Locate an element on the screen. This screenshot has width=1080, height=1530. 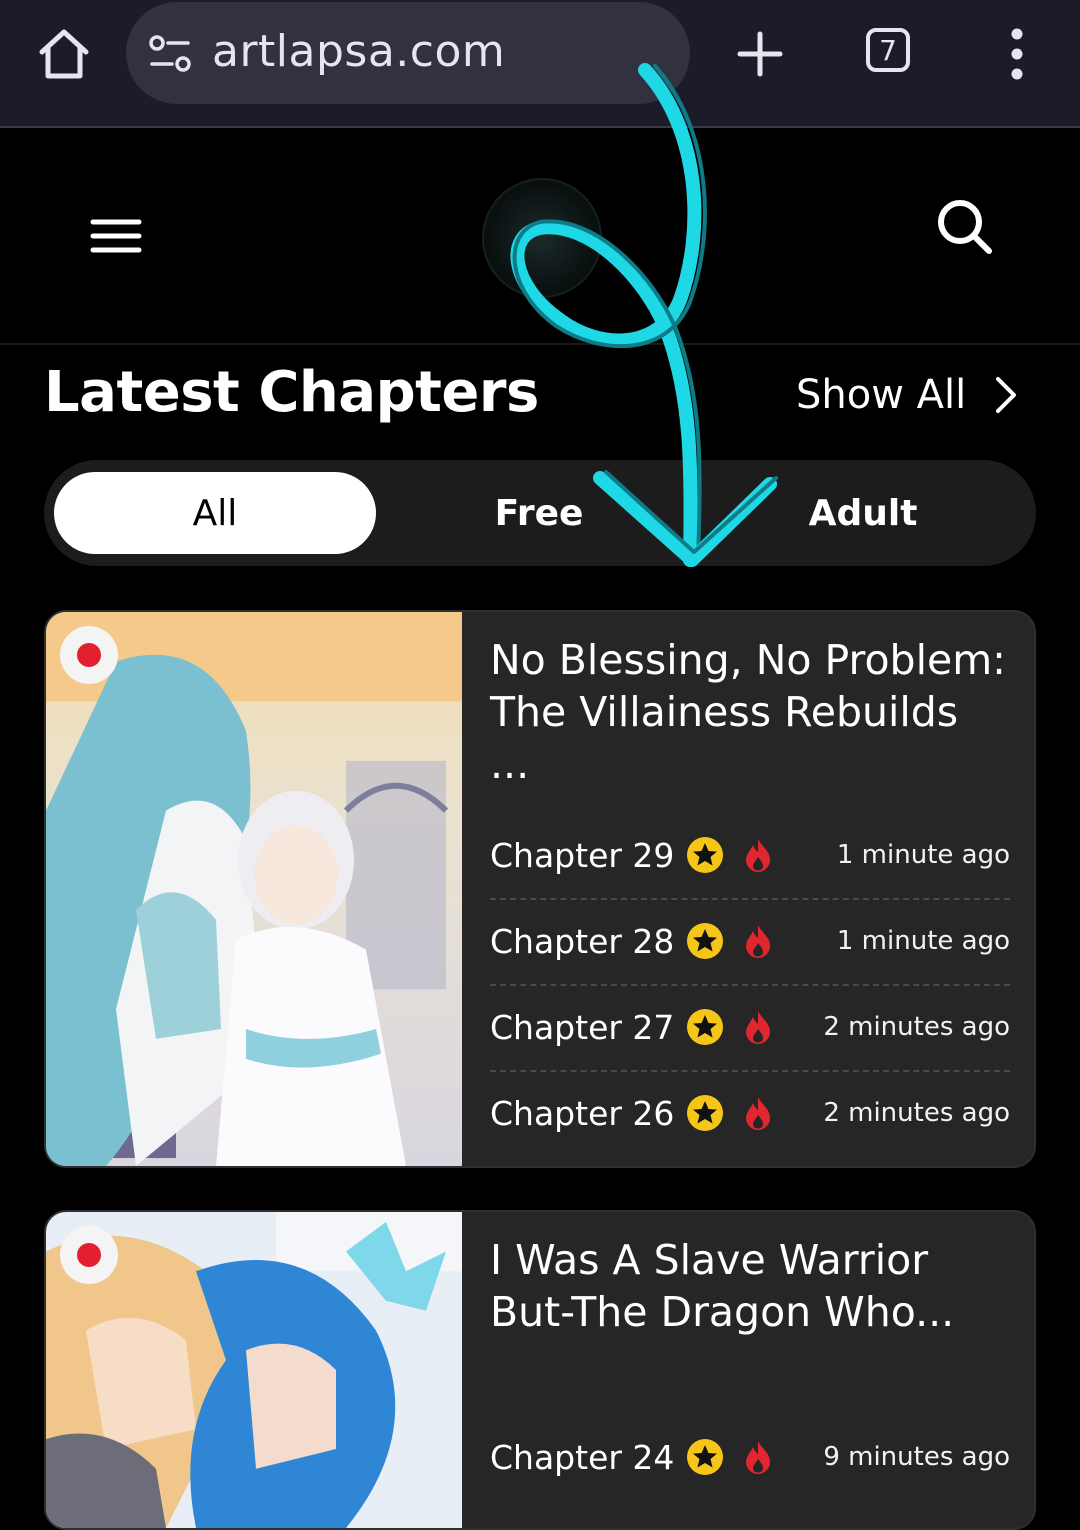
chapter-row: Chapter 28 1 minute ago is located at coordinates (750, 942).